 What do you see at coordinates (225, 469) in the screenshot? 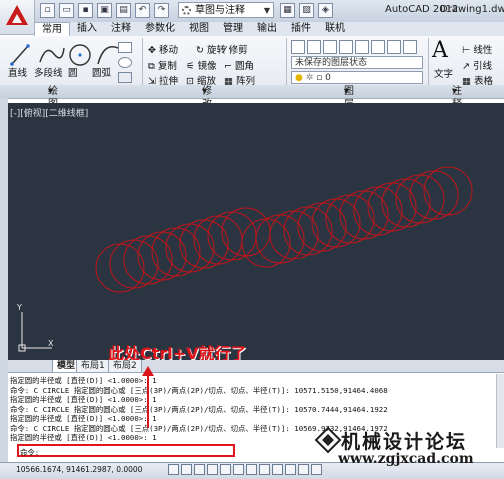
I see `osnap-icon` at bounding box center [225, 469].